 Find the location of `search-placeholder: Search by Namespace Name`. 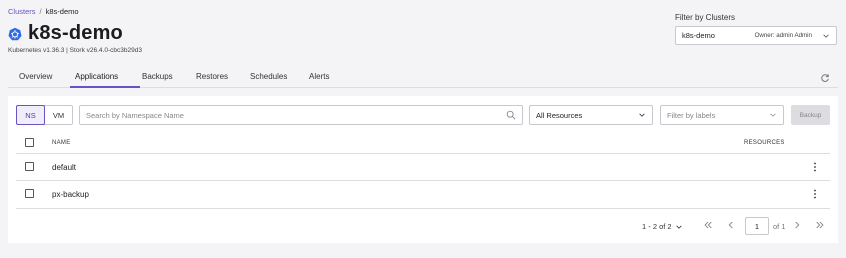

search-placeholder: Search by Namespace Name is located at coordinates (135, 115).